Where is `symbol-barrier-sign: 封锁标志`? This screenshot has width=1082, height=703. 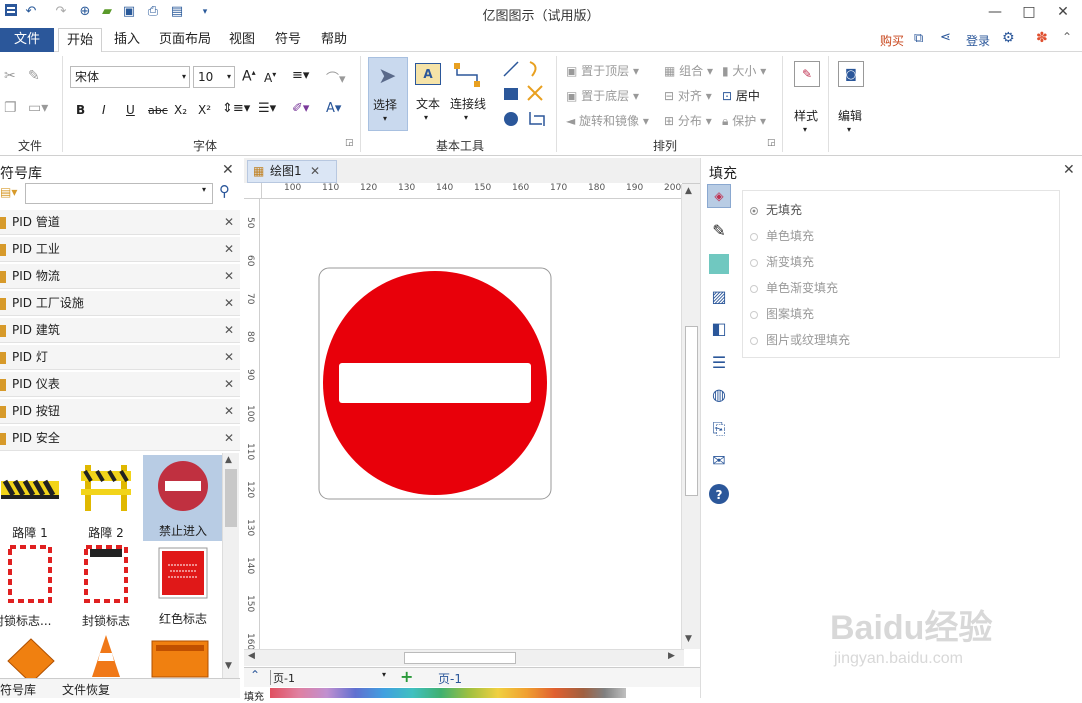 symbol-barrier-sign: 封锁标志 is located at coordinates (106, 585).